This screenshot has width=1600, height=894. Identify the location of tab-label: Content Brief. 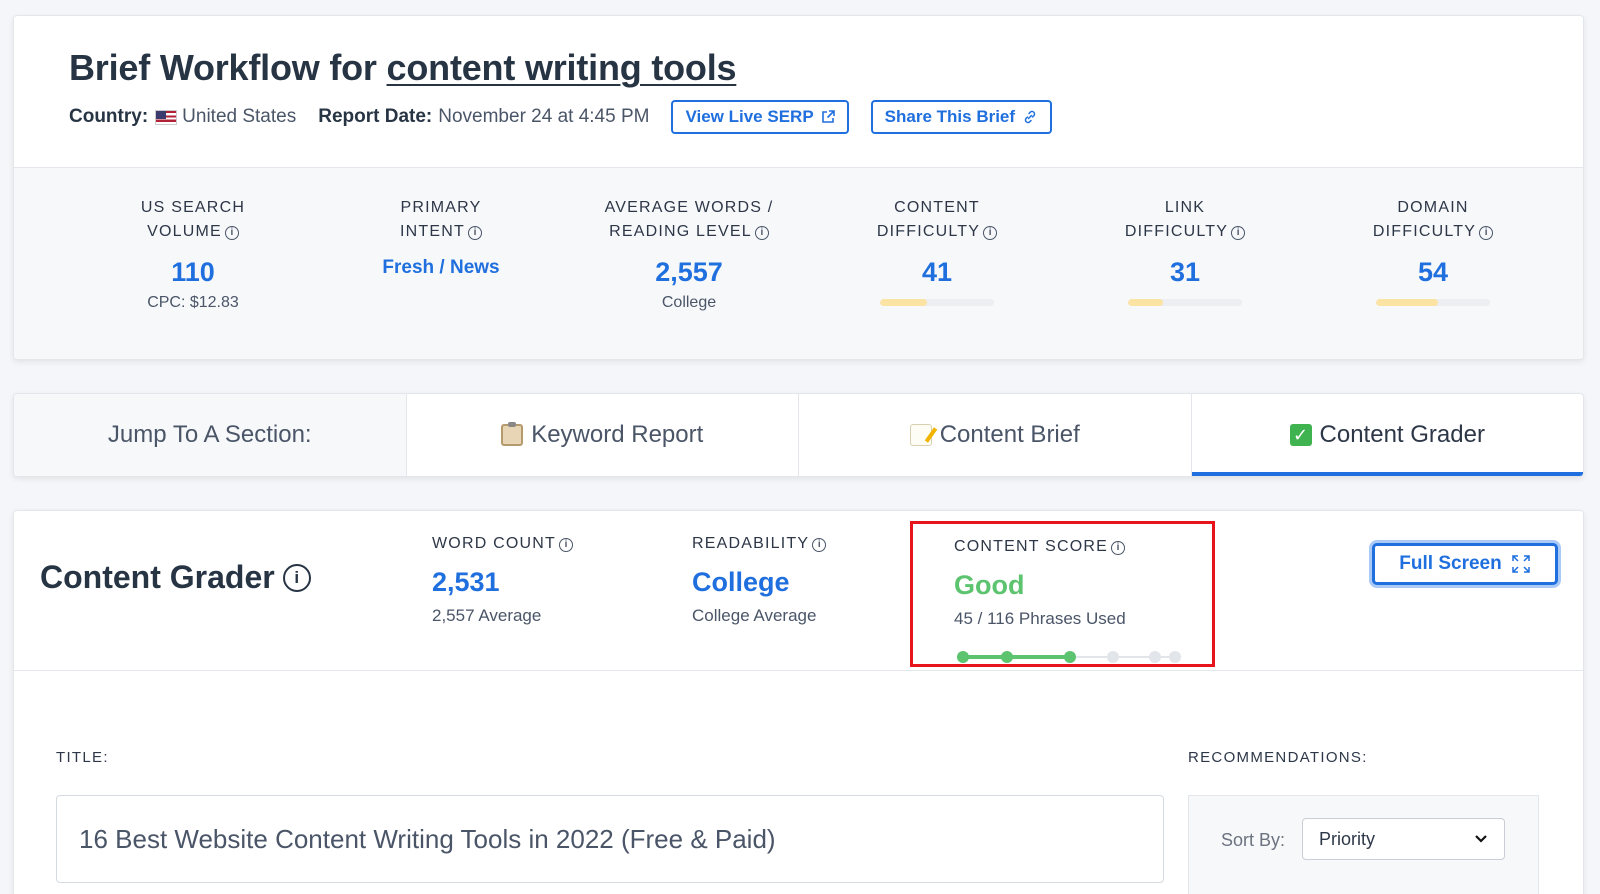
(1009, 434).